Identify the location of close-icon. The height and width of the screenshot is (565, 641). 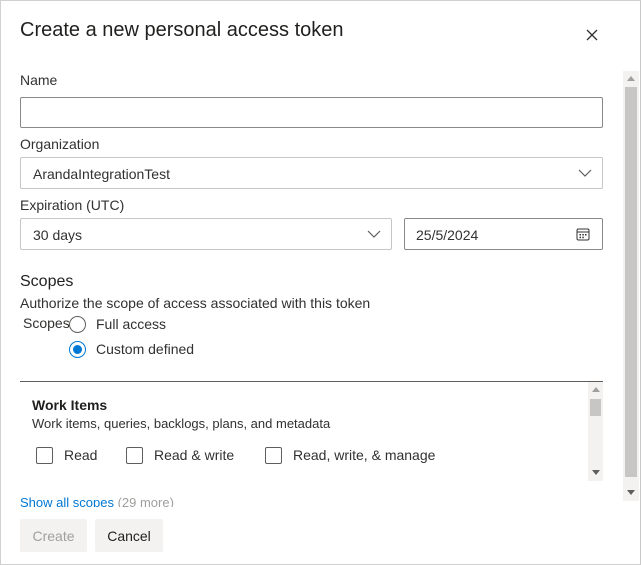
(592, 35).